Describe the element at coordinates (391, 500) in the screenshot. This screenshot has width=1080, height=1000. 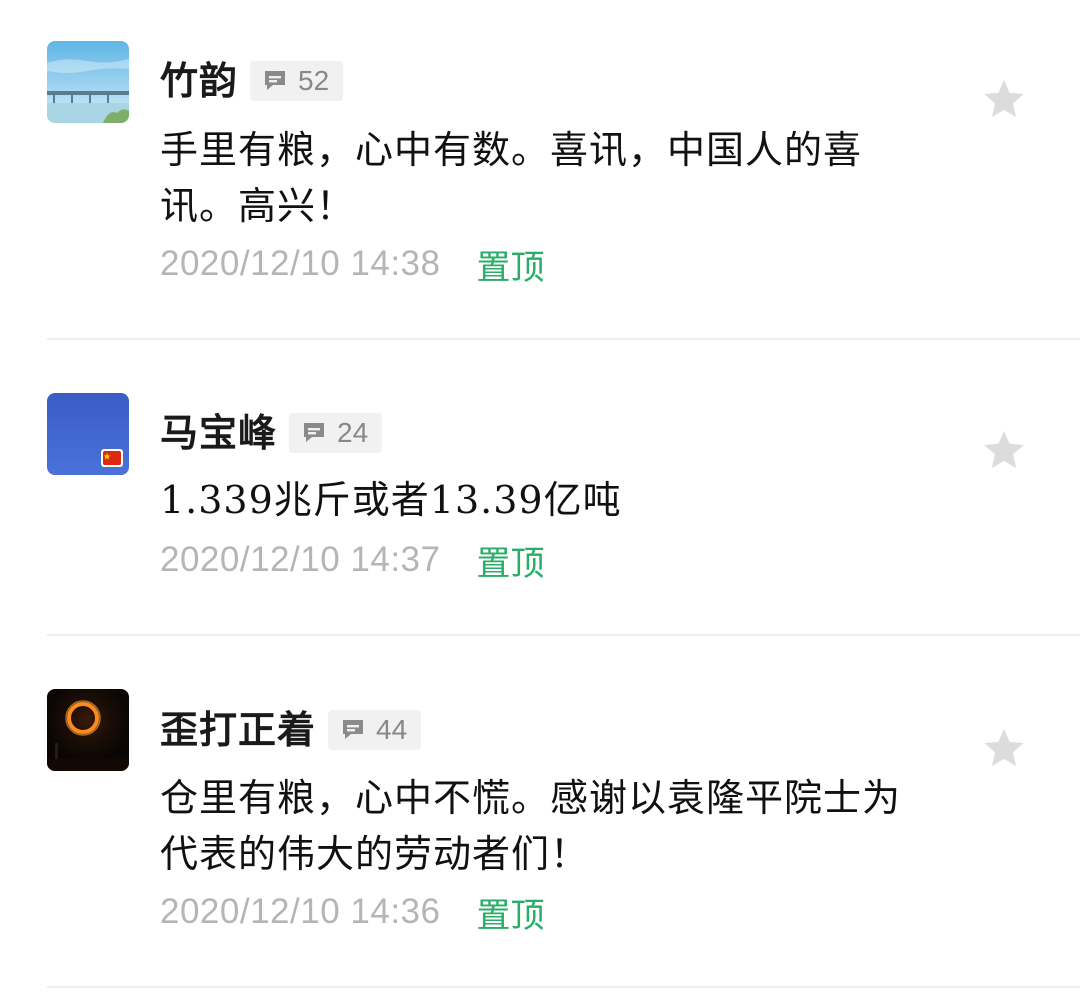
I see `comment-text: 1.339兆斤或者13.39亿吨` at that location.